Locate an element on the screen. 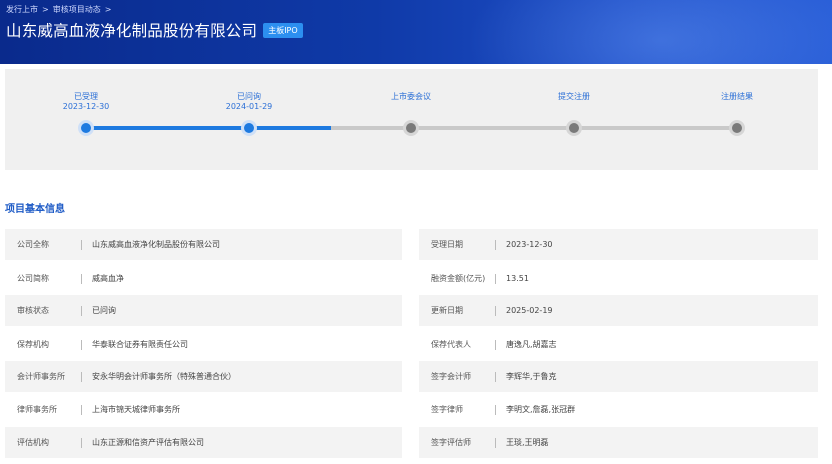 The height and width of the screenshot is (464, 832). info-value: 李辉华,于鲁克 is located at coordinates (531, 376).